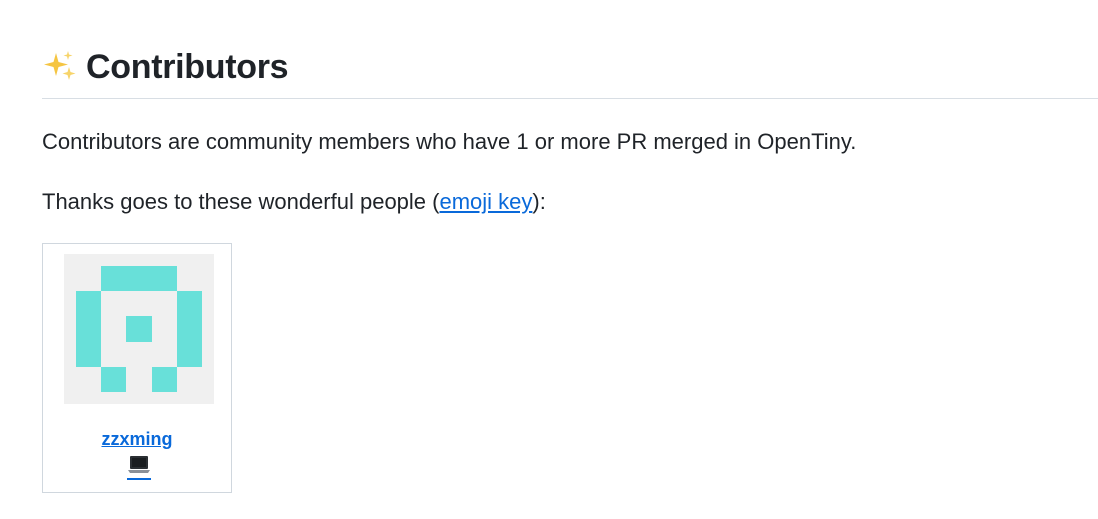  I want to click on emoji-key-link: emoji key, so click(485, 201).